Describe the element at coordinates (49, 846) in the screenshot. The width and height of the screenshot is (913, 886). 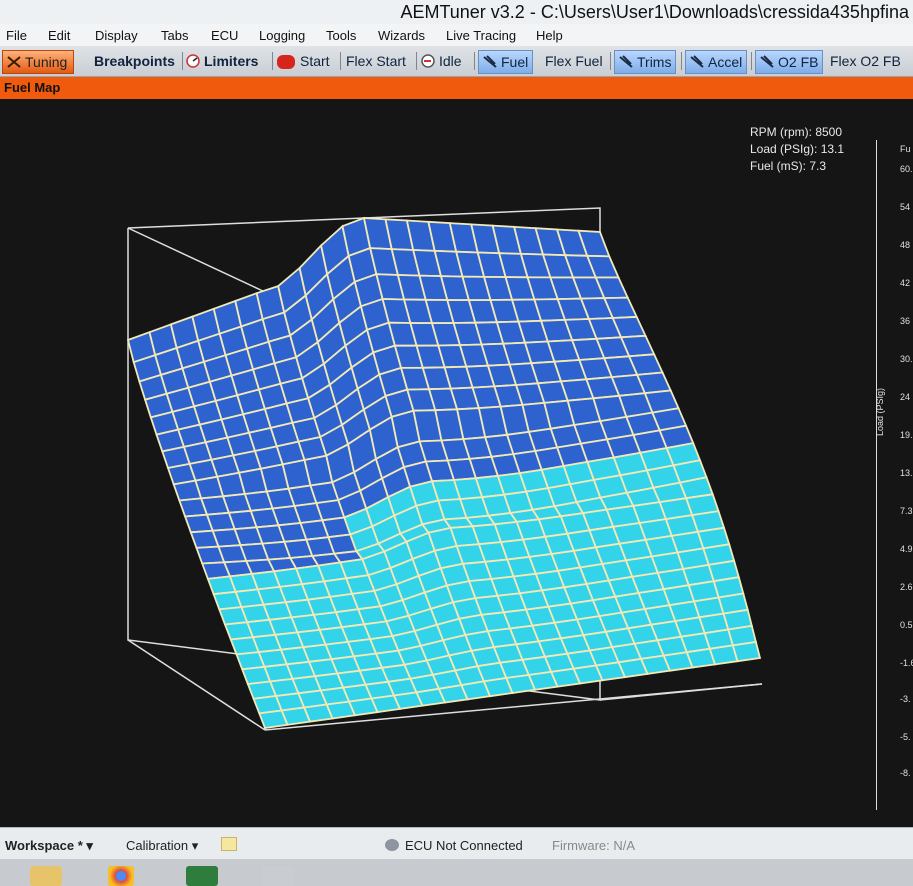
I see `workspace-dropdown: Workspace * ▾` at that location.